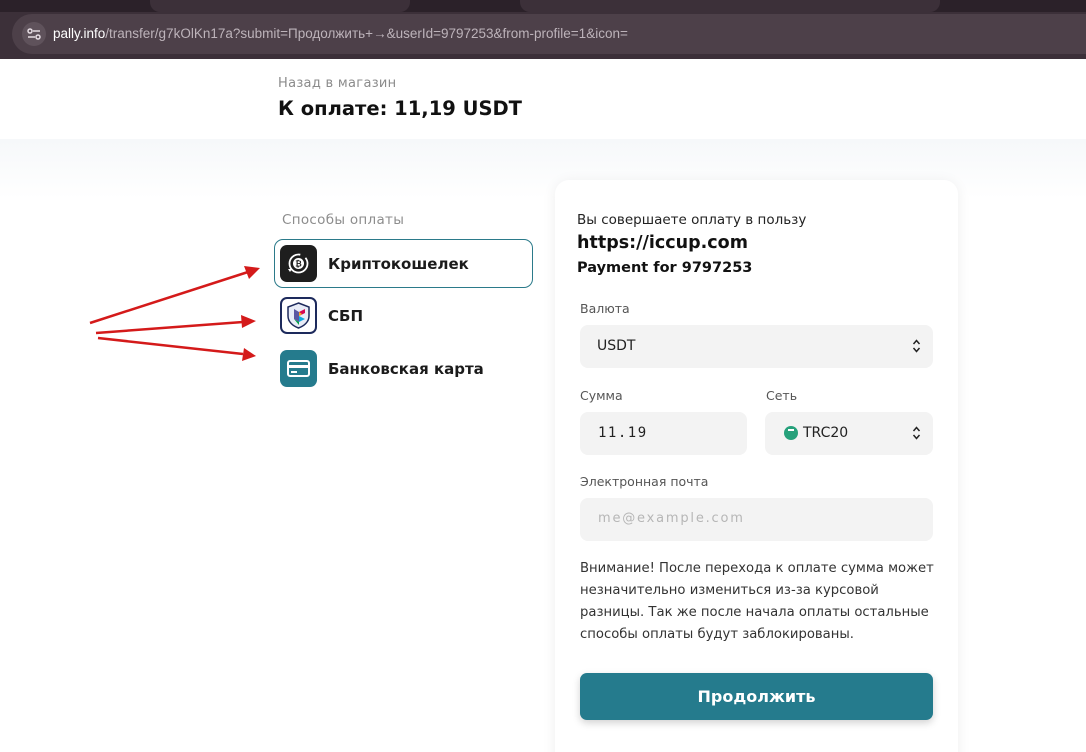 The image size is (1086, 752). I want to click on email-input: me@example.com, so click(756, 519).